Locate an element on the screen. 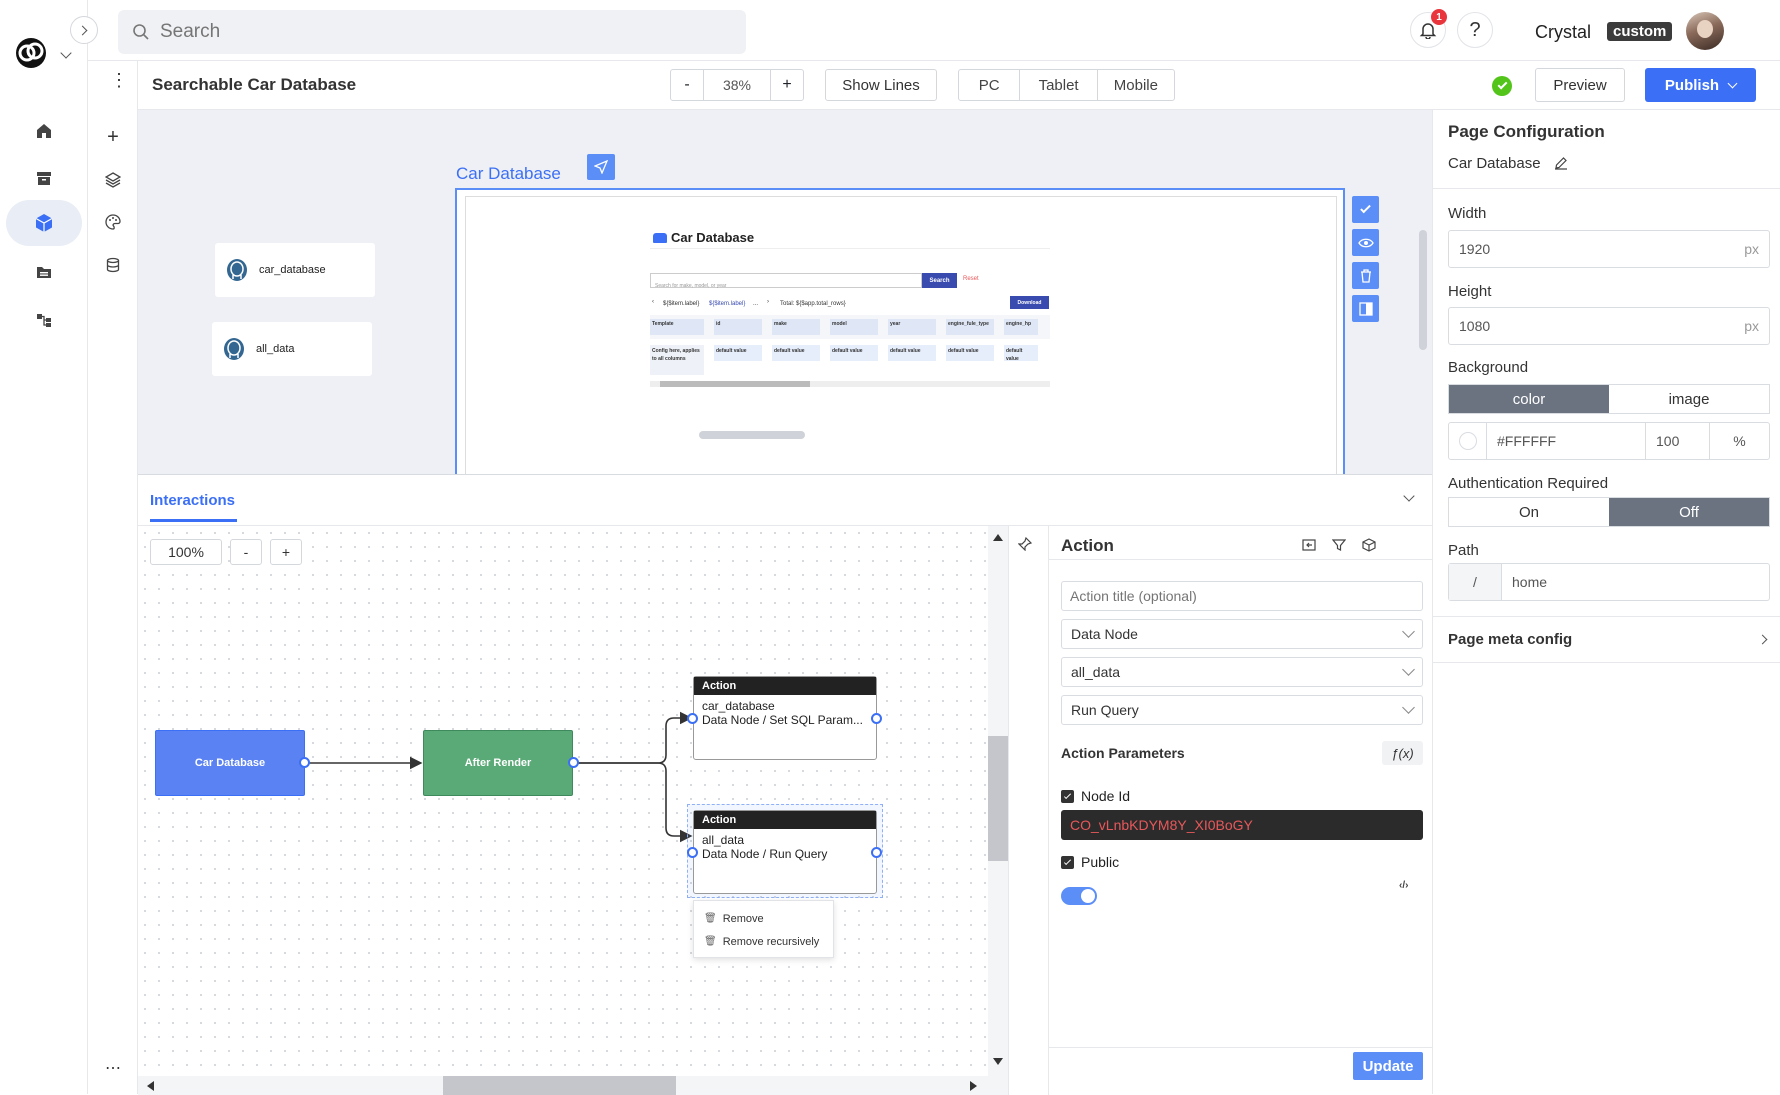 The height and width of the screenshot is (1095, 1780). eye-icon is located at coordinates (1365, 242).